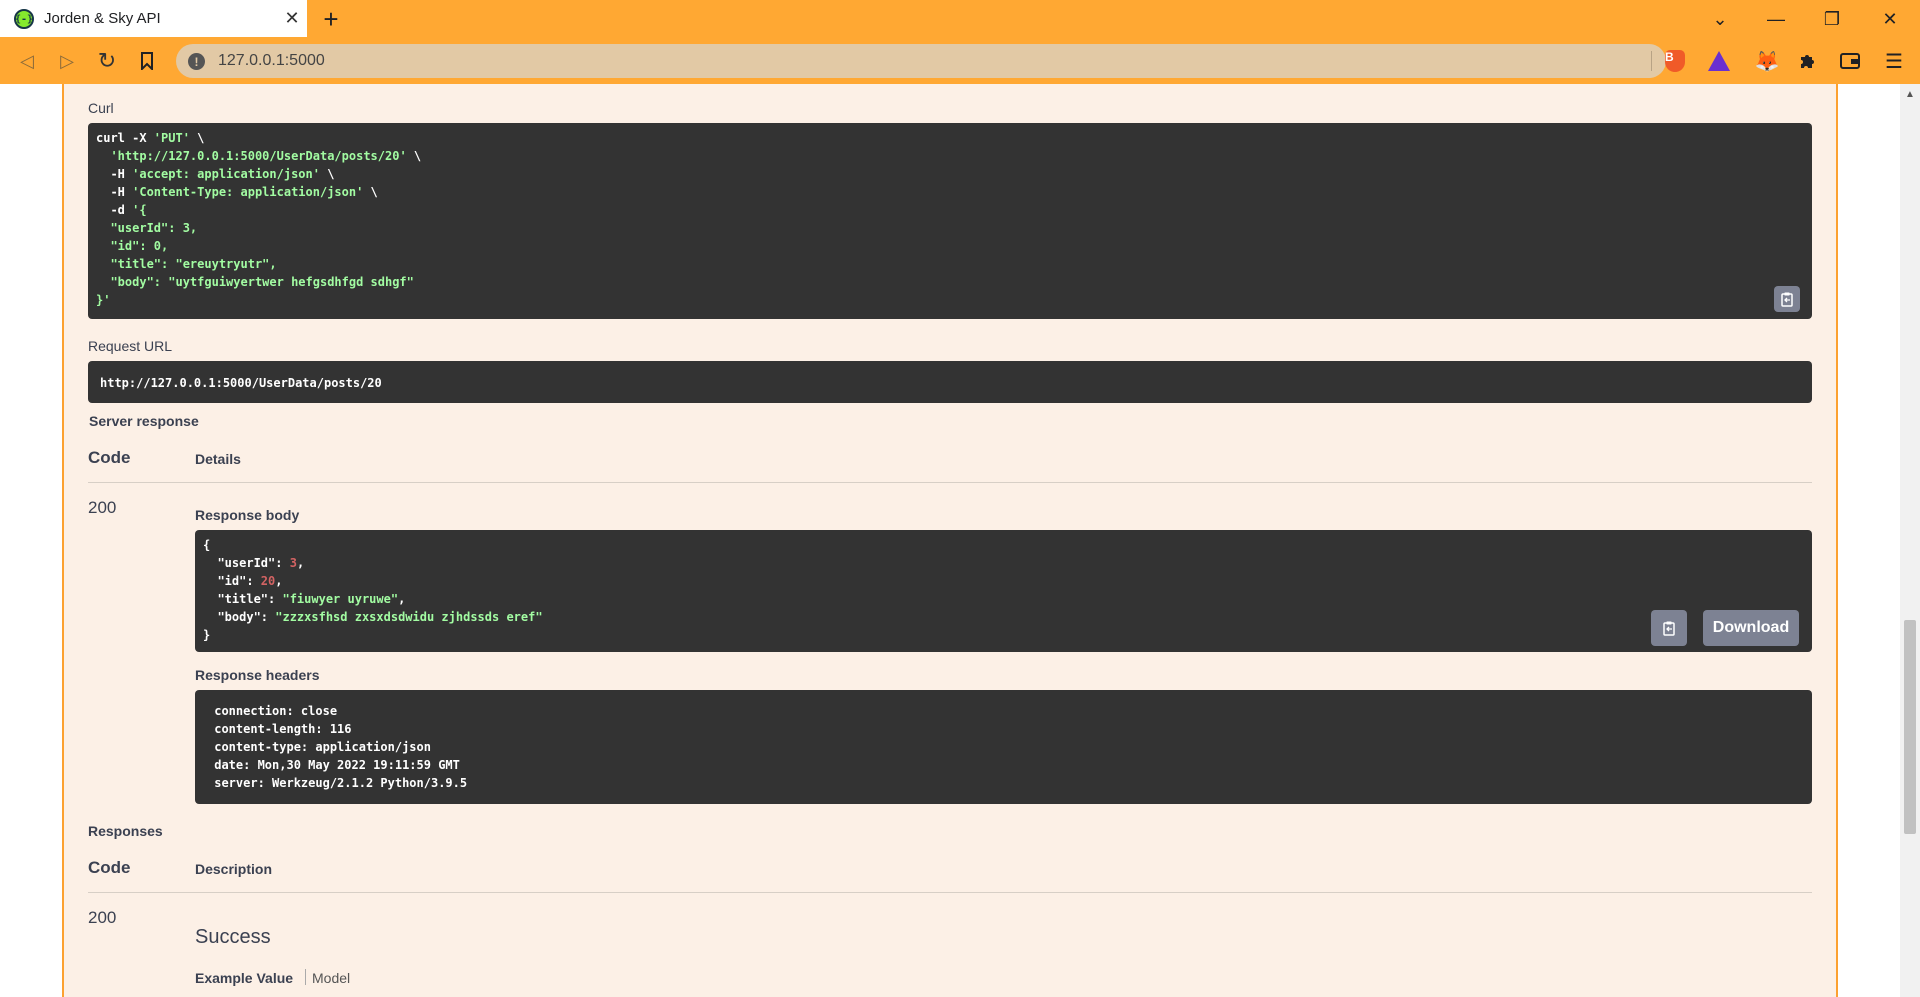 The height and width of the screenshot is (997, 1920). What do you see at coordinates (950, 138) in the screenshot?
I see `curl-line: curl -X 'PUT' \` at bounding box center [950, 138].